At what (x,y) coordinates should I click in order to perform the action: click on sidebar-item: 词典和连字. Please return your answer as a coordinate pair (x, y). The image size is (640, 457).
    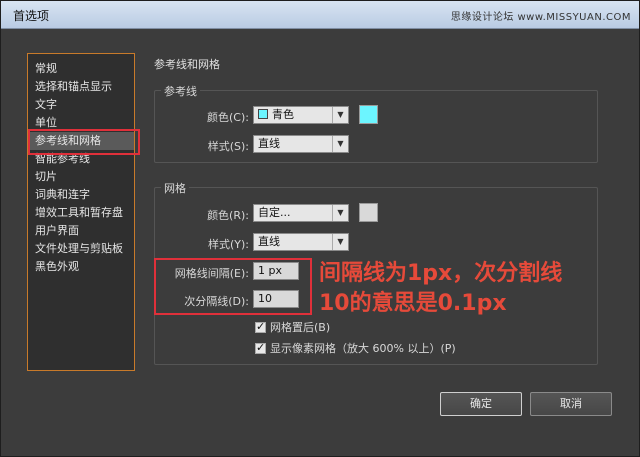
    Looking at the image, I should click on (81, 195).